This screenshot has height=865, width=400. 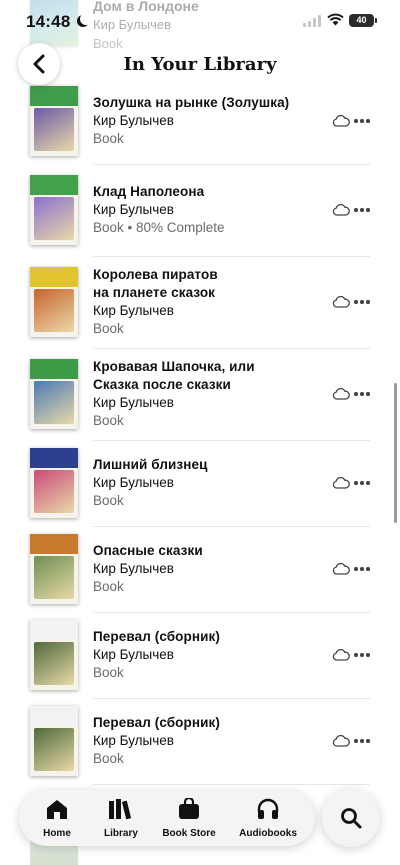 I want to click on tab-home: Home, so click(x=57, y=818).